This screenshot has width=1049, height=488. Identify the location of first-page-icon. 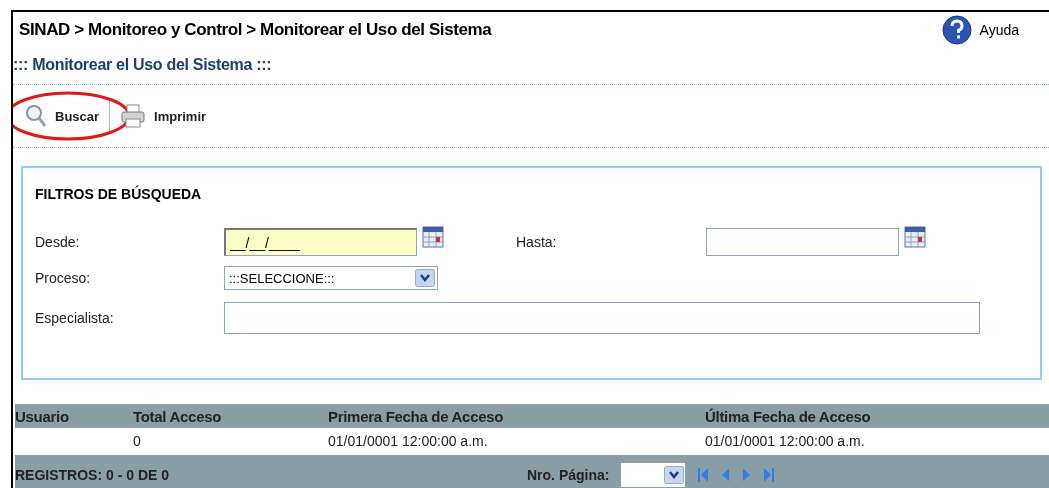
(703, 475).